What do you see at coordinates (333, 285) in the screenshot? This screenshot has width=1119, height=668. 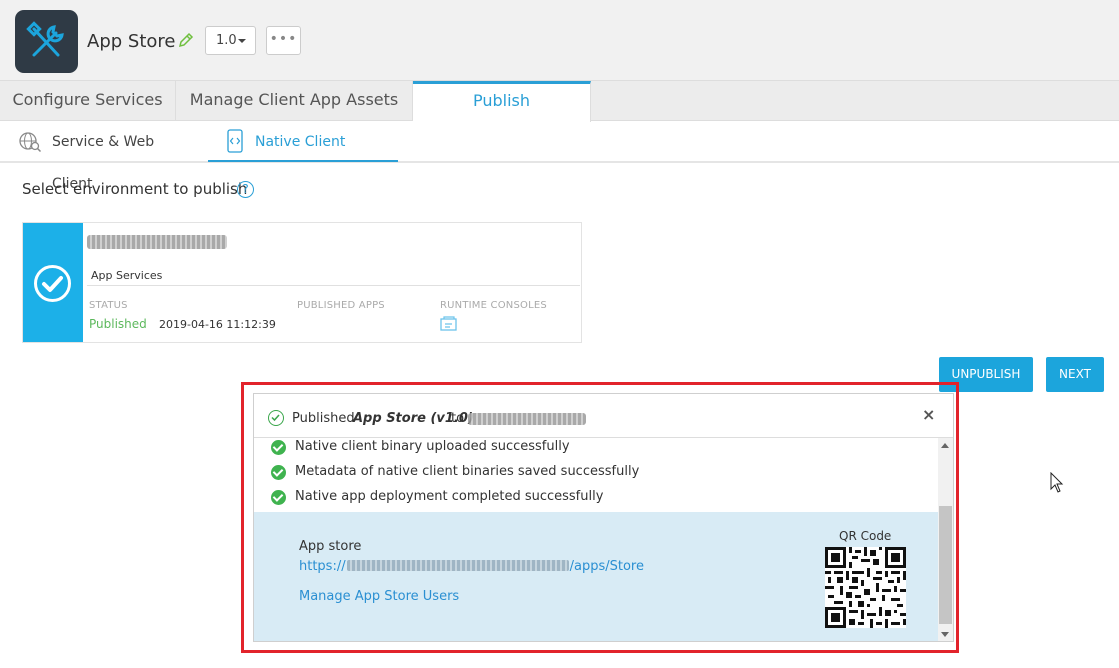 I see `divider` at bounding box center [333, 285].